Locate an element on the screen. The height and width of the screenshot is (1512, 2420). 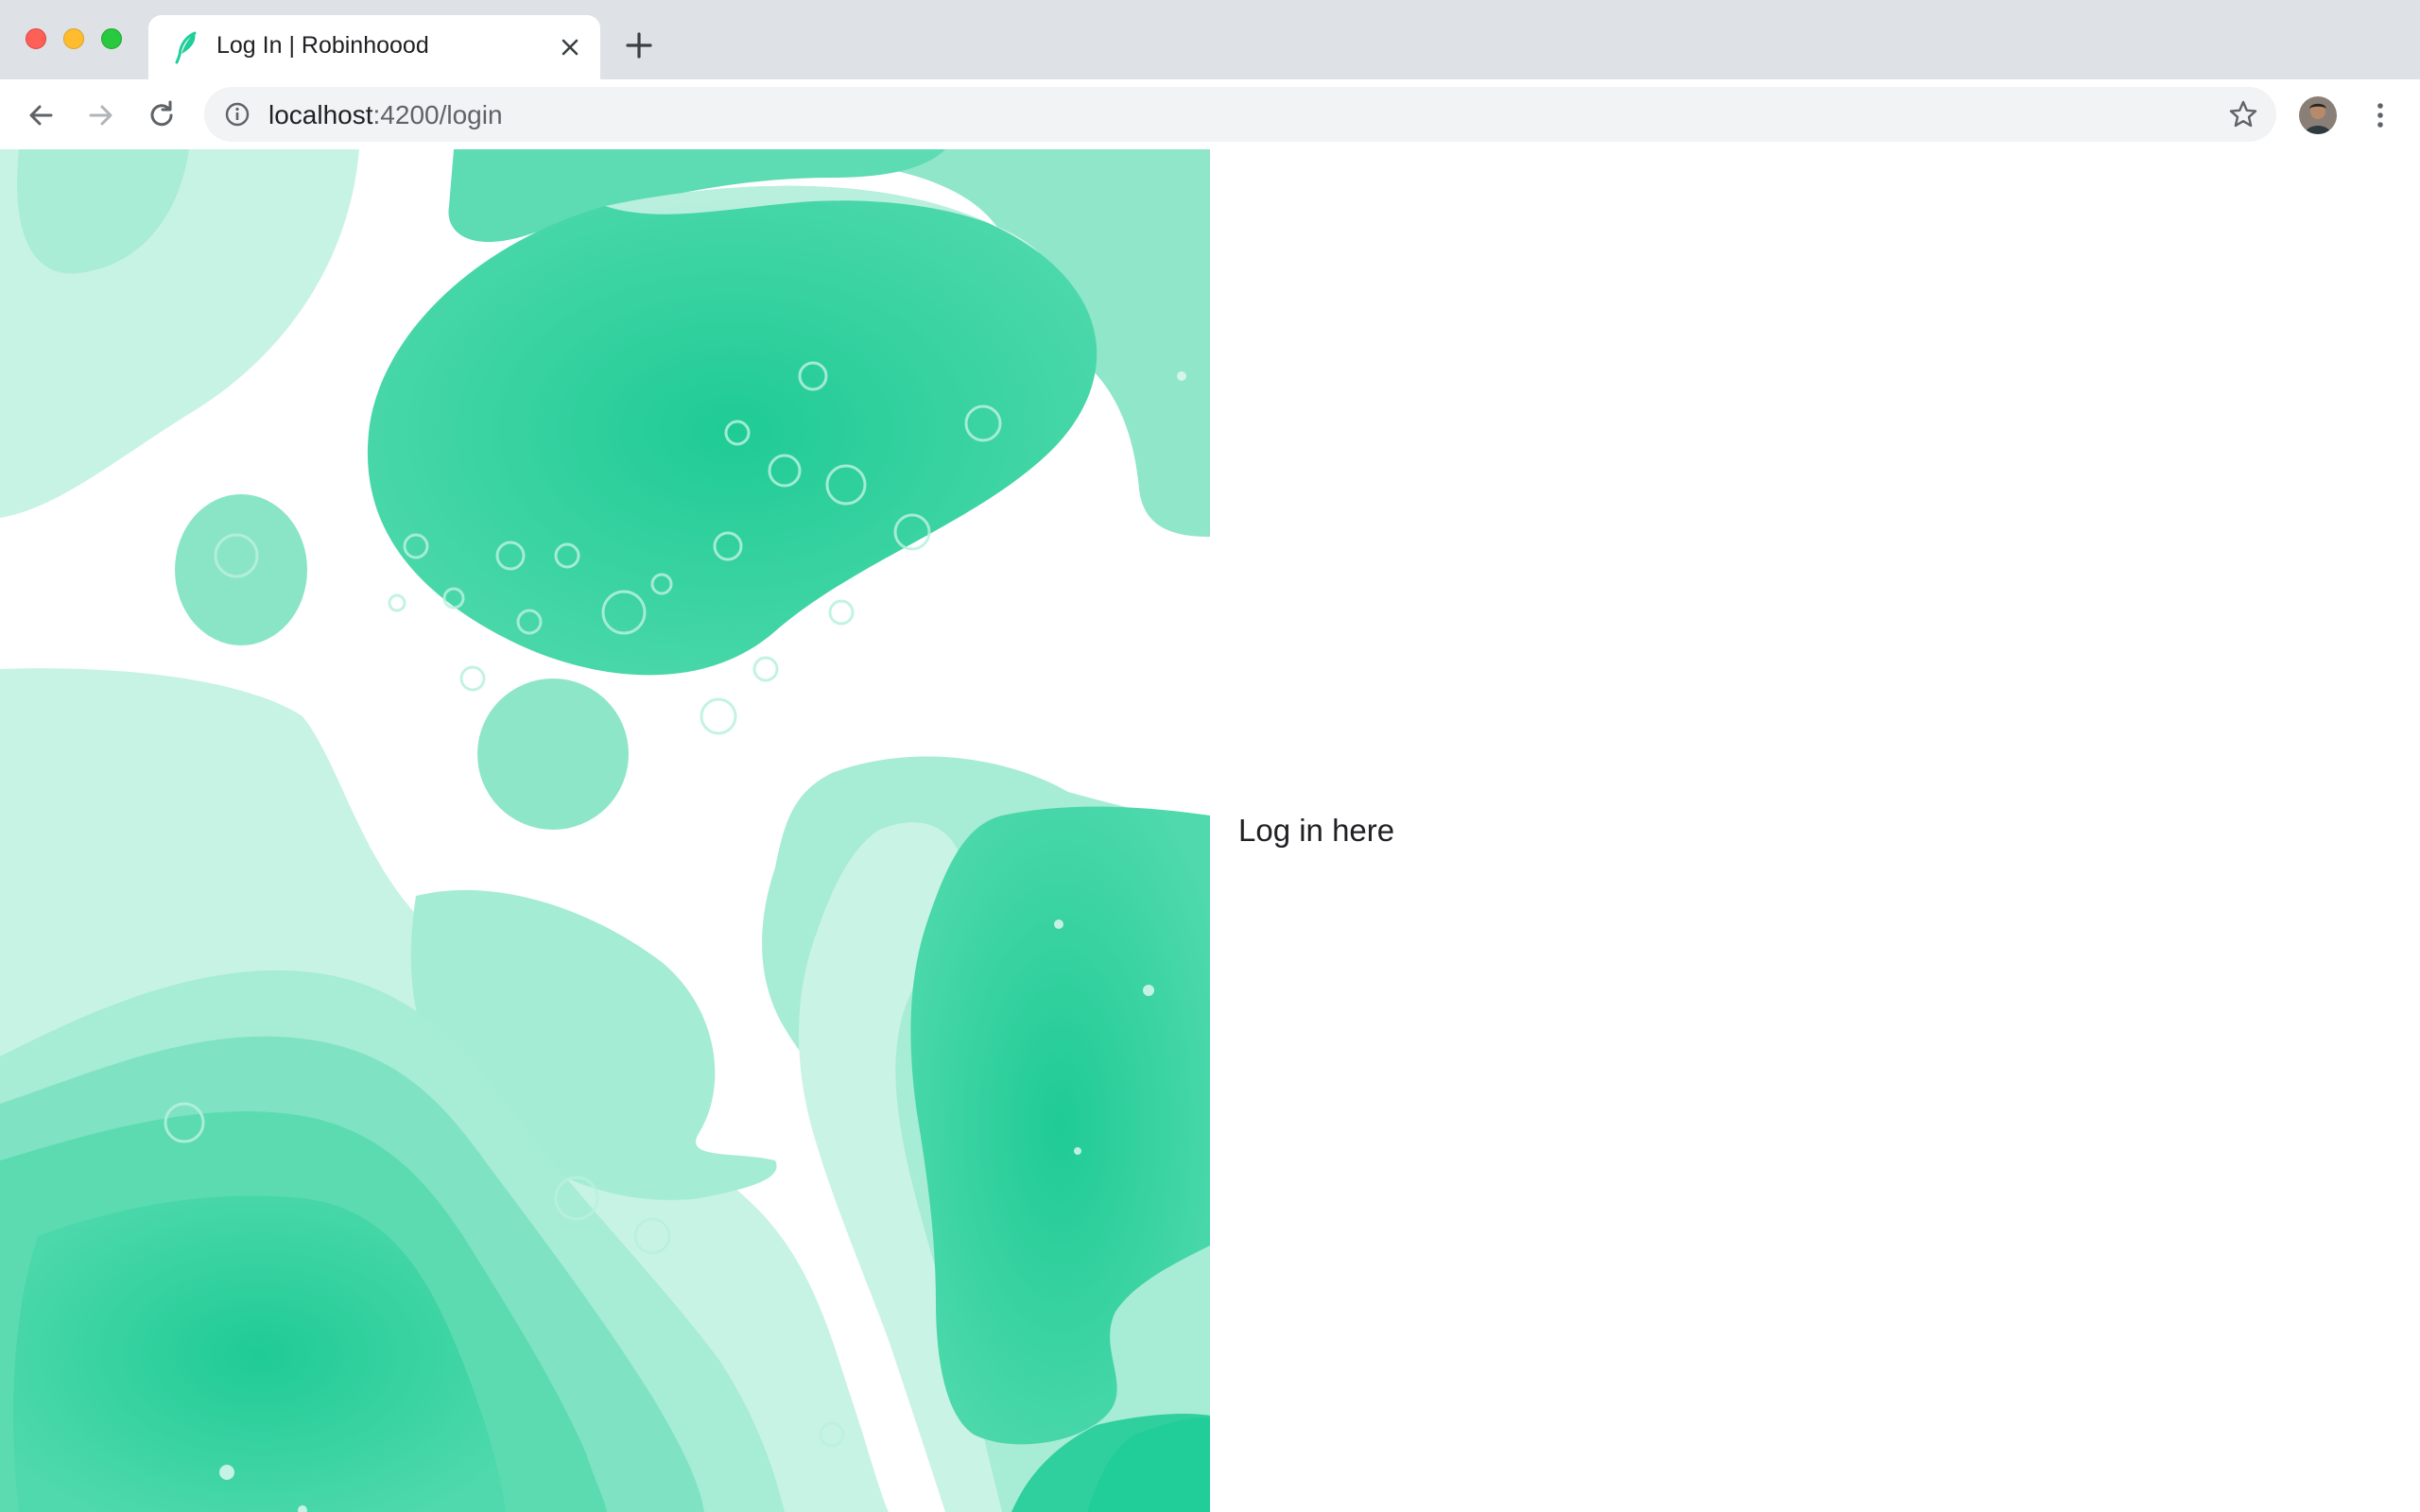
browser-tab: Log In | Robinhoood is located at coordinates (374, 47).